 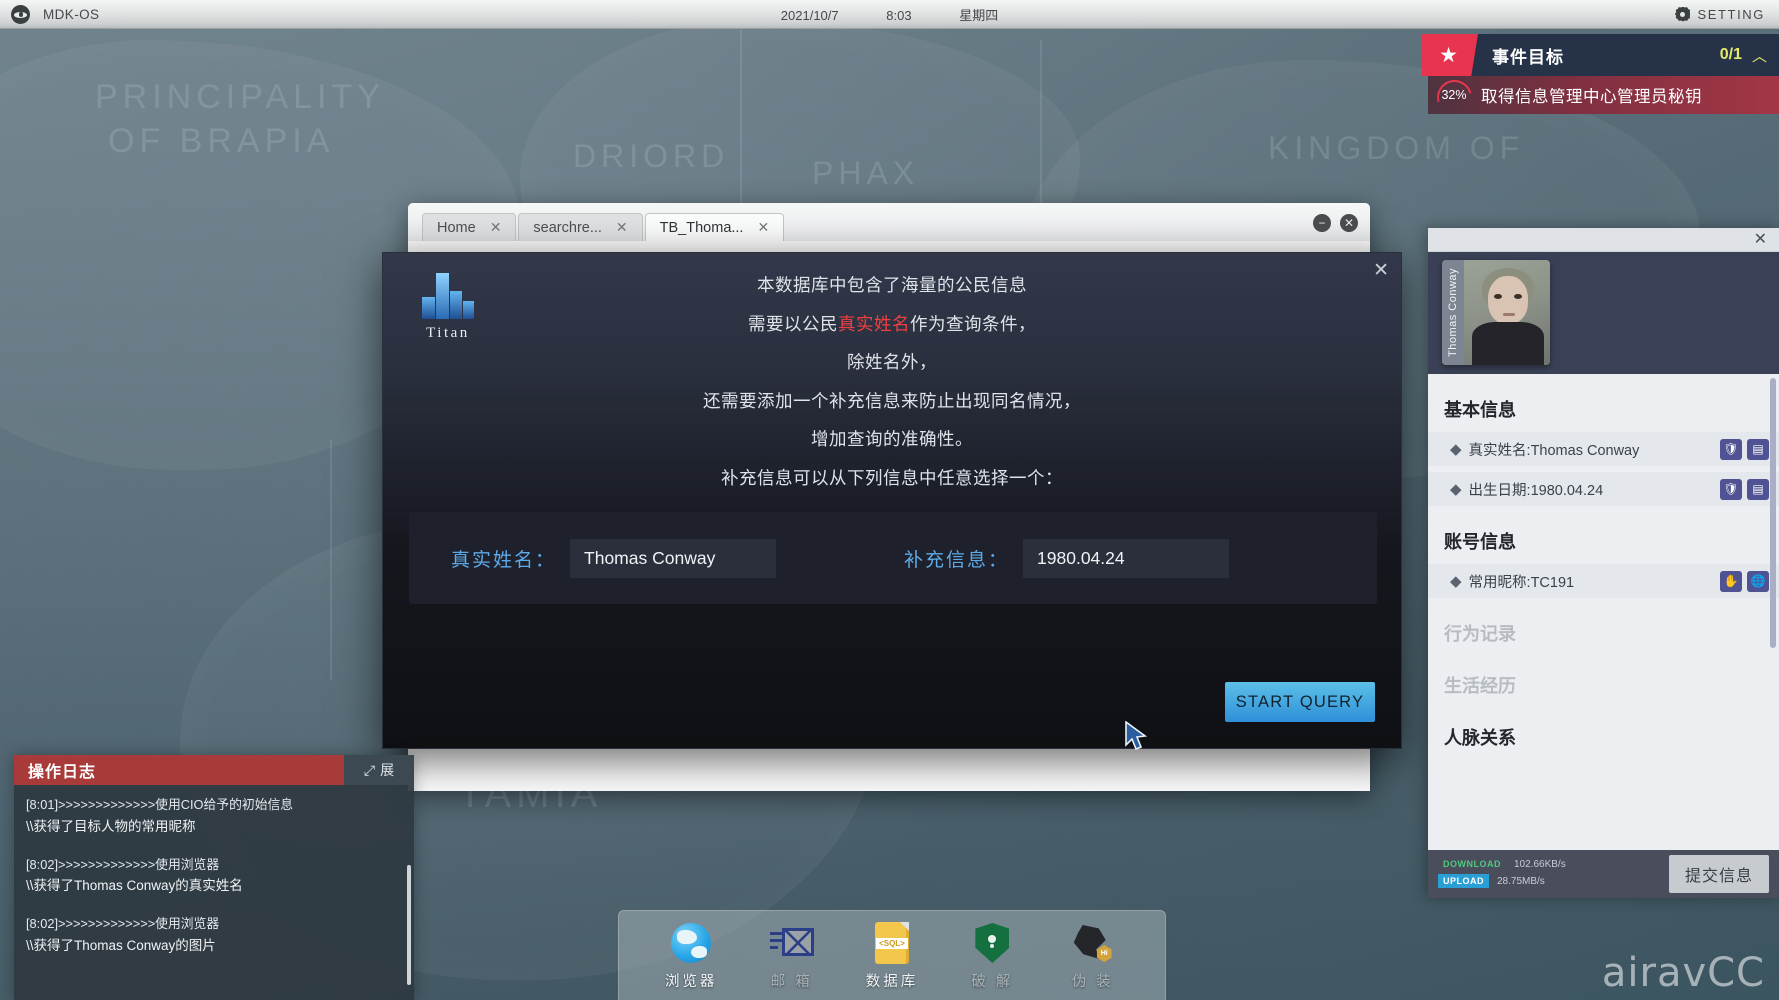 I want to click on objective-title: 事件目标, so click(x=1528, y=57).